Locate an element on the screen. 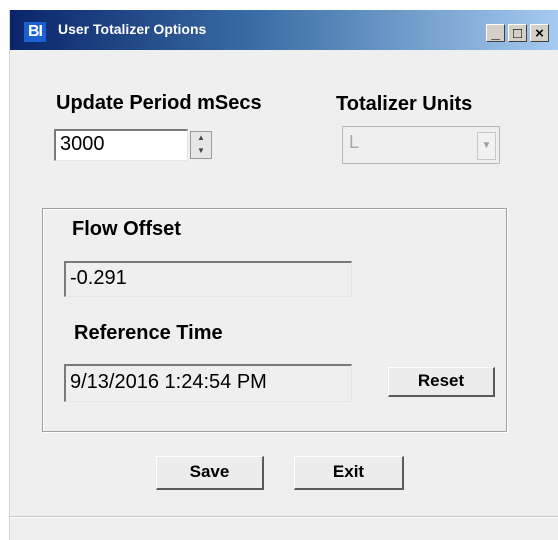  flow-offset-label: Flow Offset is located at coordinates (126, 229).